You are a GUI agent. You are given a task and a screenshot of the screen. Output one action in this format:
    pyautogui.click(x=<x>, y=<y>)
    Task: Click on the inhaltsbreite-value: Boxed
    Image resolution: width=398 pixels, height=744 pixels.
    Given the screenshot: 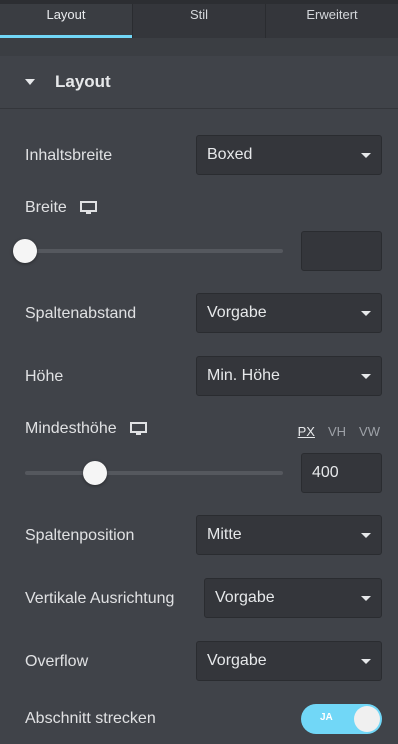 What is the action you would take?
    pyautogui.click(x=230, y=154)
    